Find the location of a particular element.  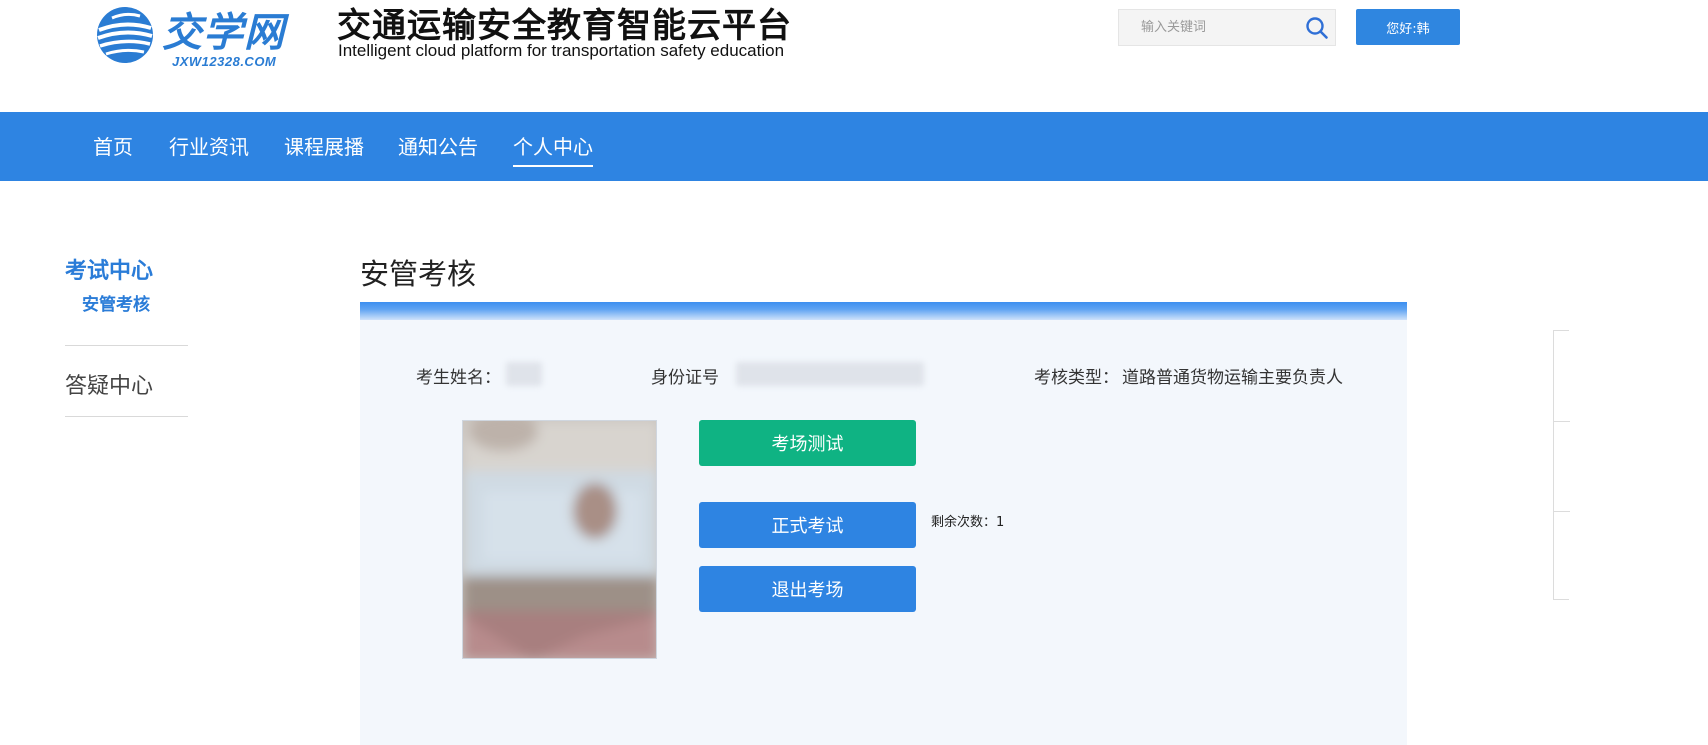

id-number-label: 身份证号 is located at coordinates (685, 378).